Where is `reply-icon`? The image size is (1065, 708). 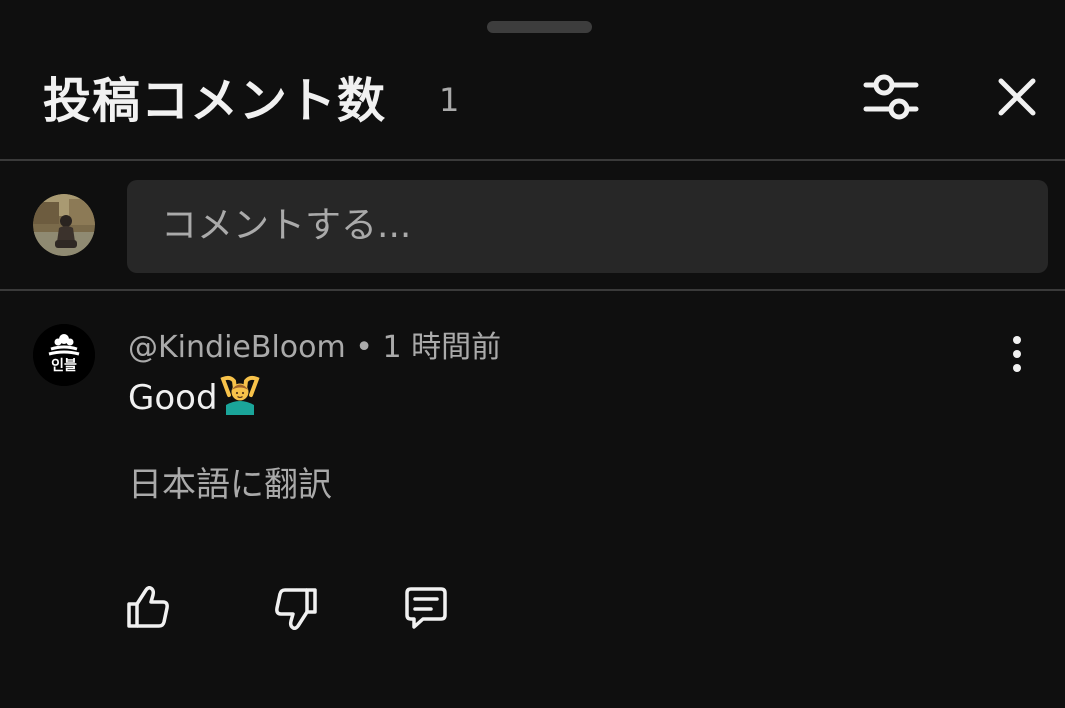
reply-icon is located at coordinates (426, 608).